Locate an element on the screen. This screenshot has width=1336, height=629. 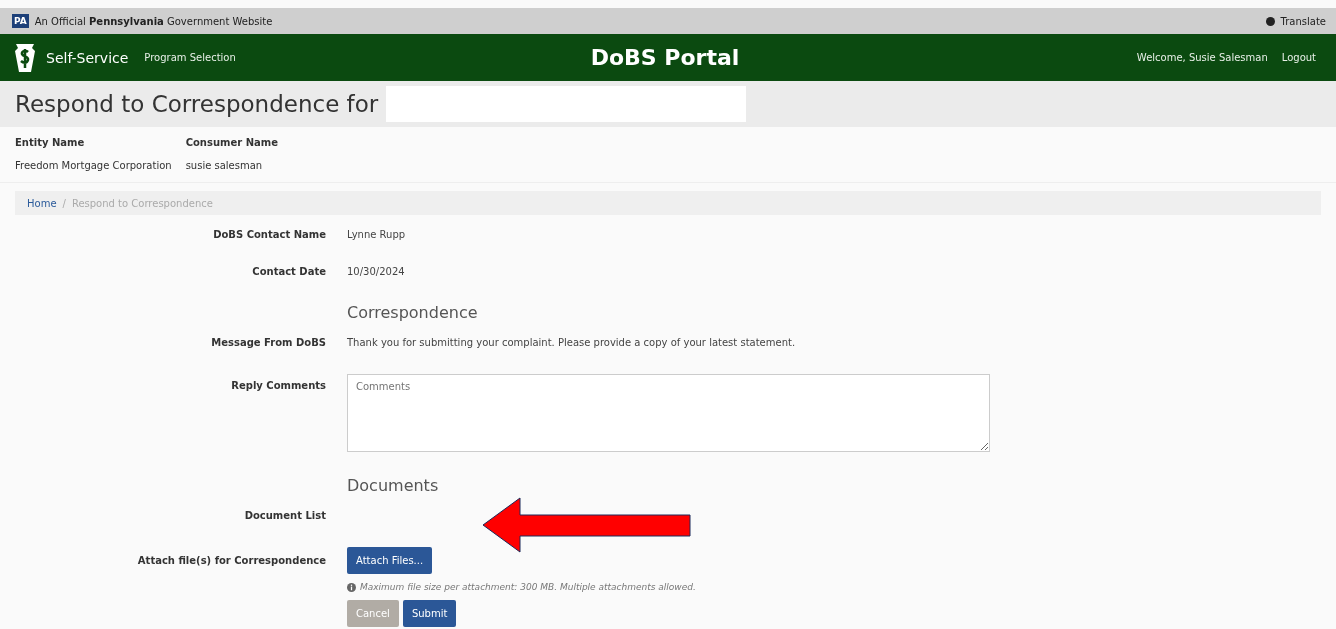
nav-link: Program Selection is located at coordinates (190, 57).